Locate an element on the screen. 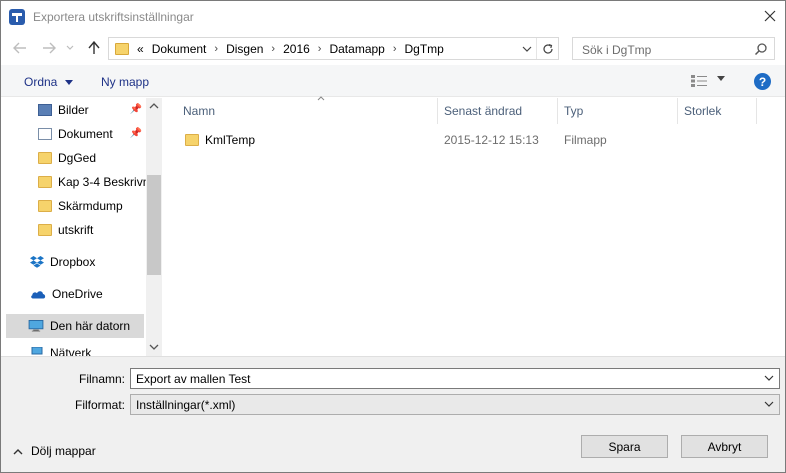 The height and width of the screenshot is (473, 786). computer-icon is located at coordinates (36, 326).